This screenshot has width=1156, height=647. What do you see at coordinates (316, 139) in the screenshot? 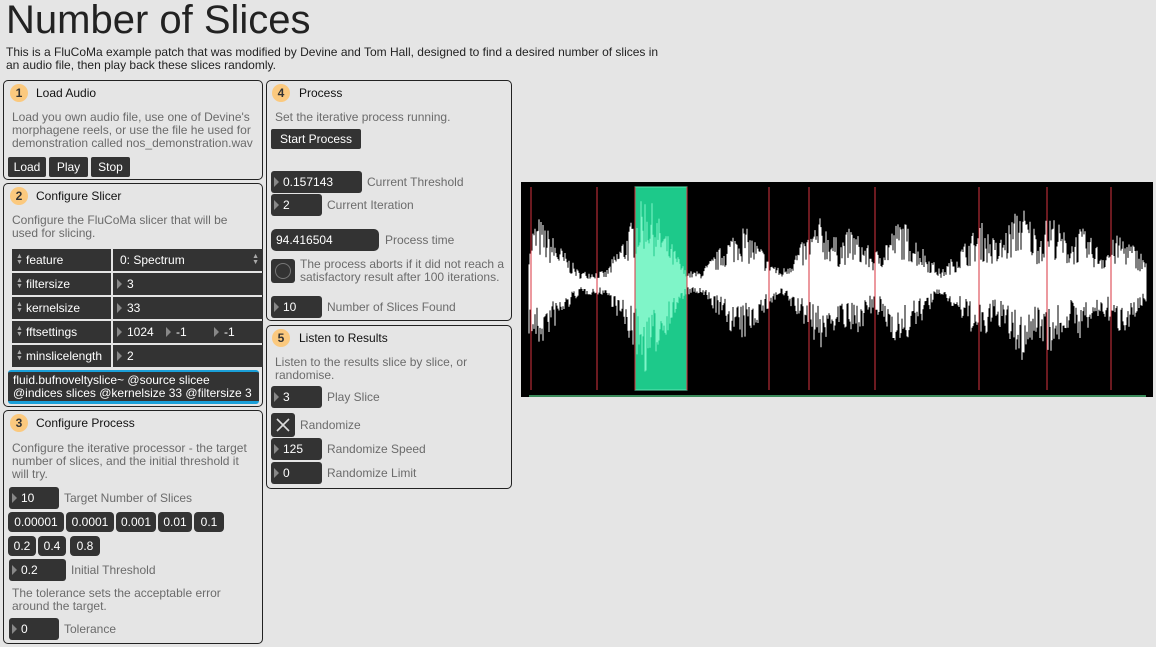
I see `start-process-button: Start Process` at bounding box center [316, 139].